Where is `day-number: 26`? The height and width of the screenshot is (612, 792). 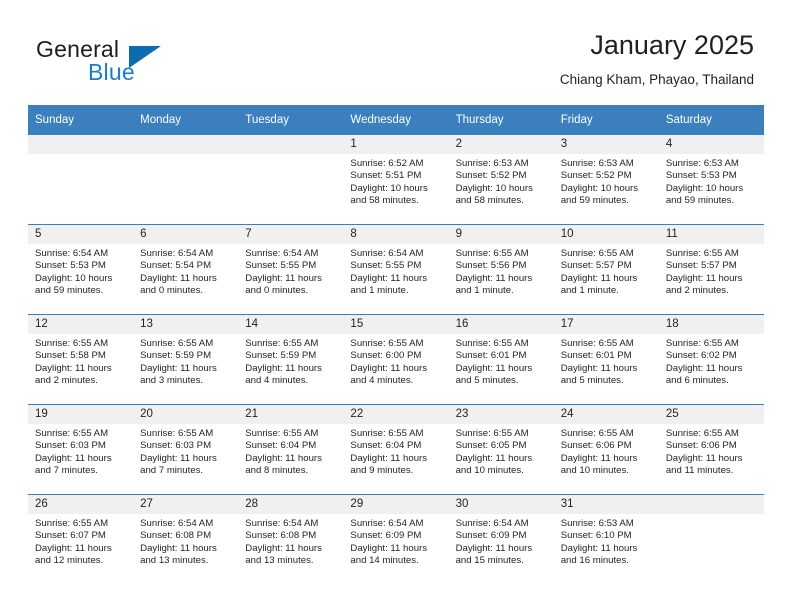 day-number: 26 is located at coordinates (81, 504).